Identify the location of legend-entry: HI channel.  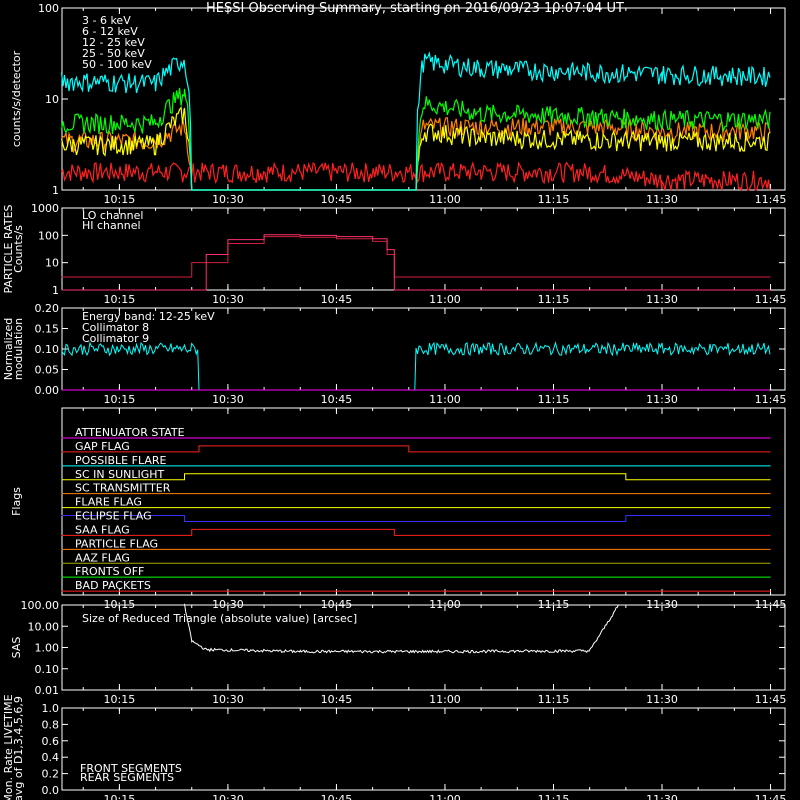
(111, 225).